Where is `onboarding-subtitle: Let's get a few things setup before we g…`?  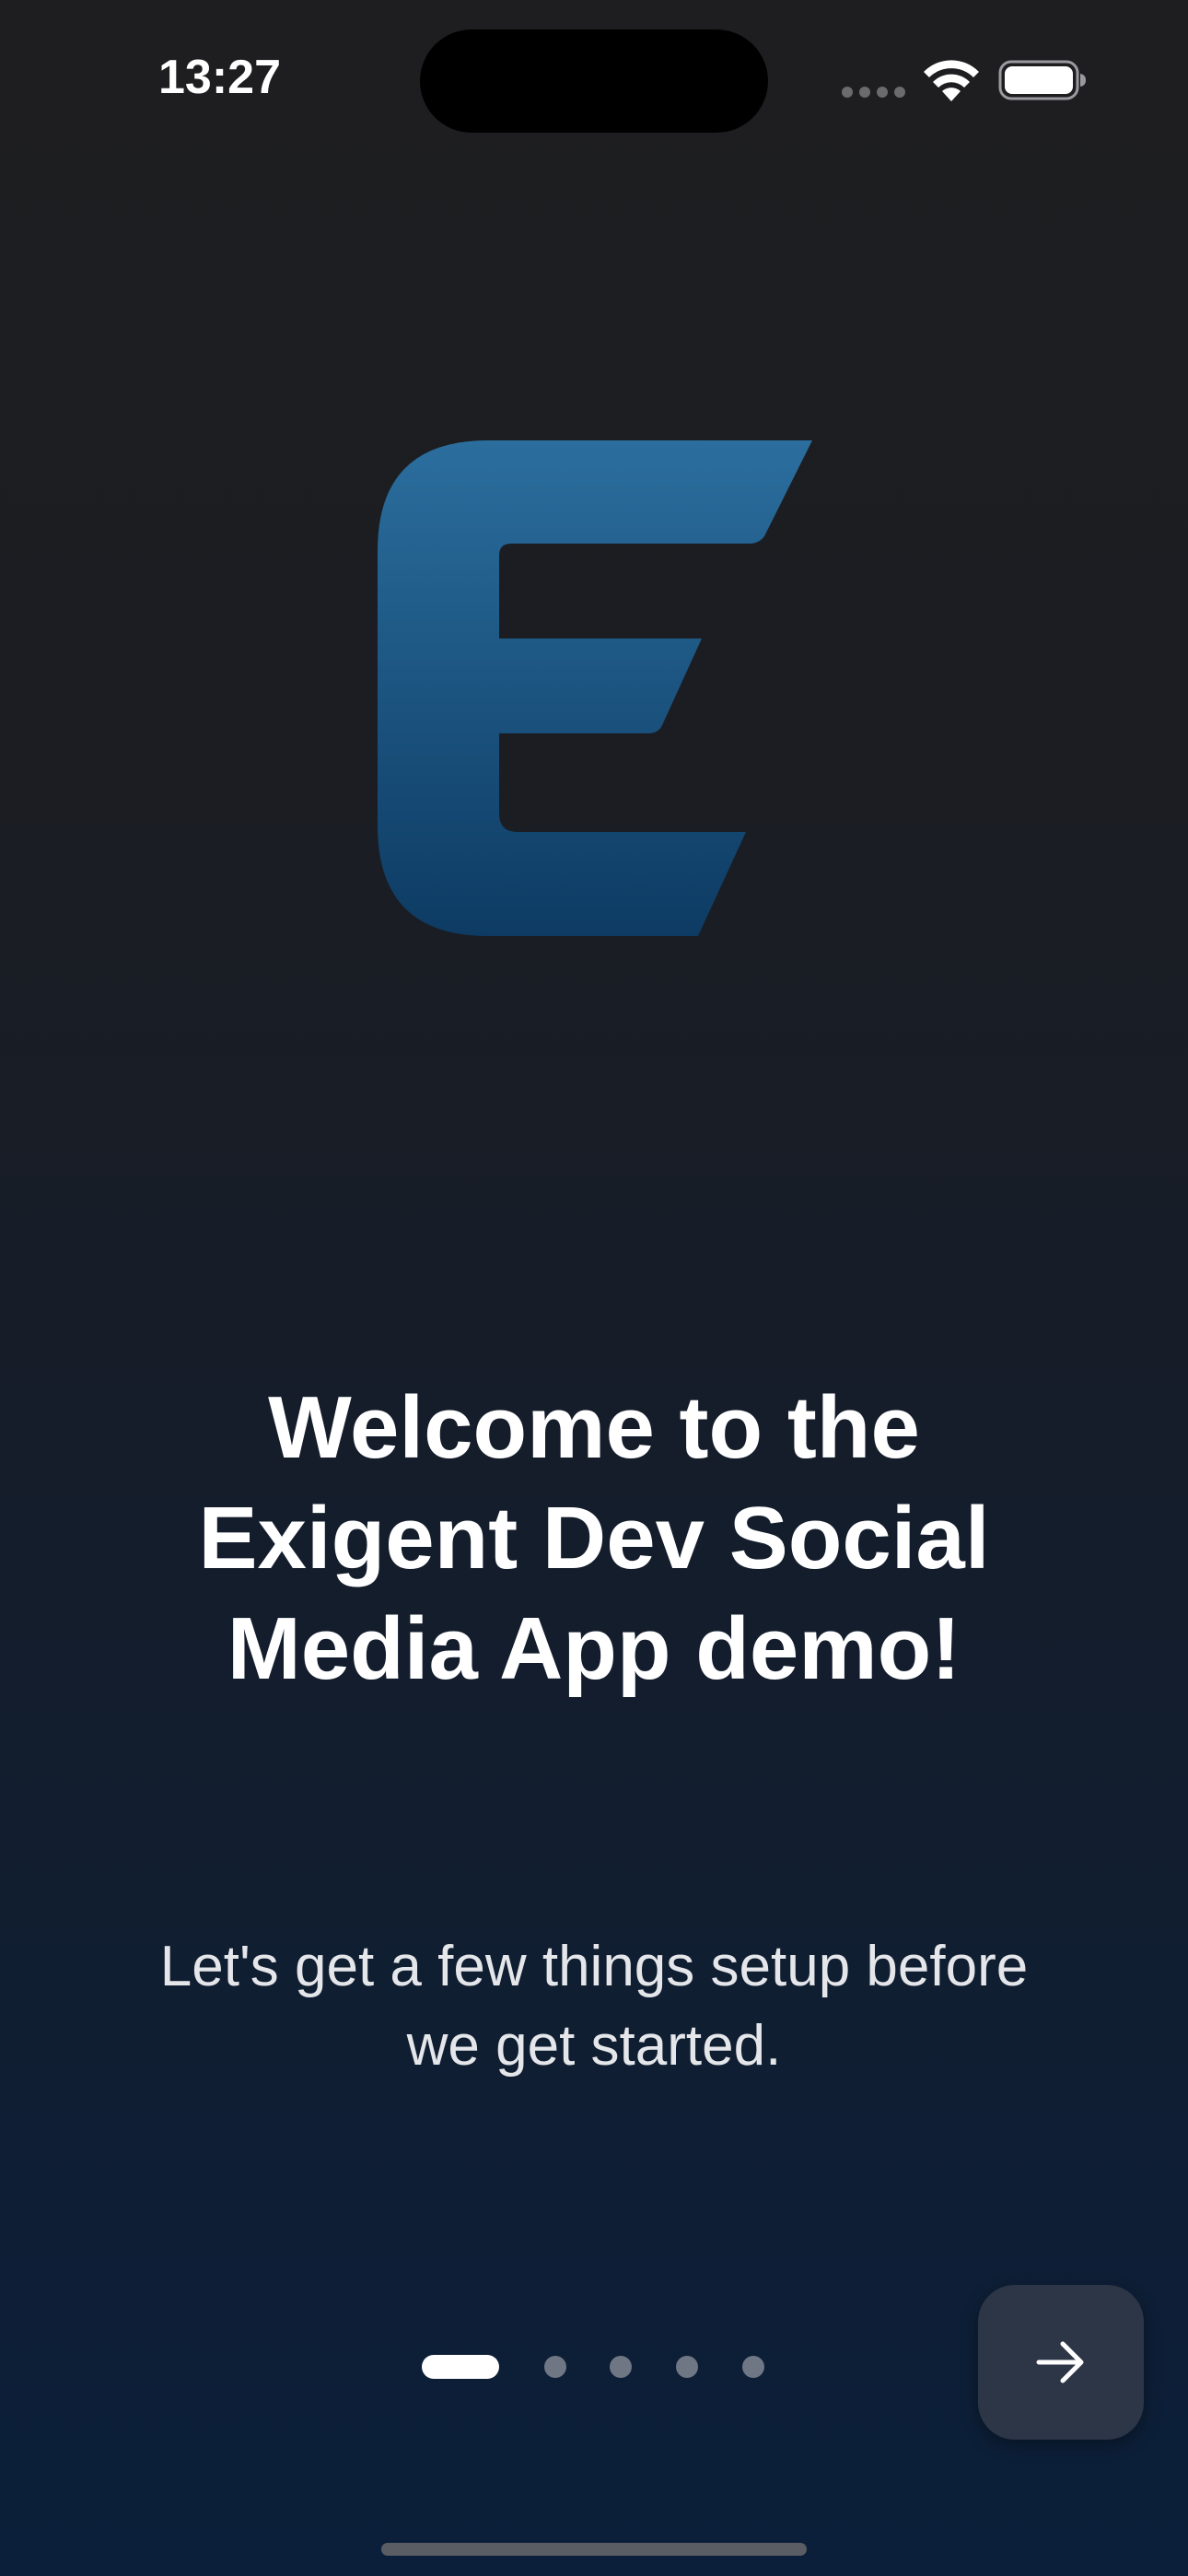
onboarding-subtitle: Let's get a few things setup before we g… is located at coordinates (594, 2007).